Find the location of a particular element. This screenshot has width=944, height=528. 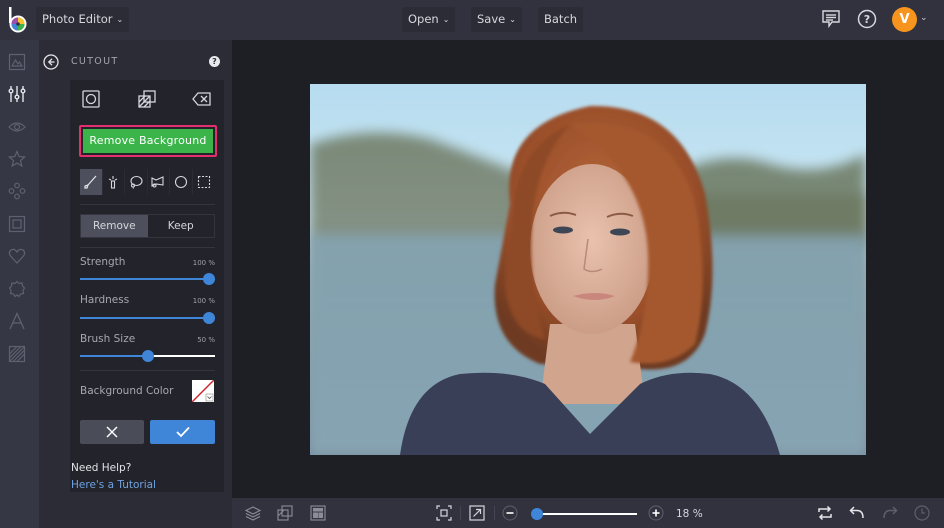

remove-background-highlight: Remove Background is located at coordinates (148, 141).